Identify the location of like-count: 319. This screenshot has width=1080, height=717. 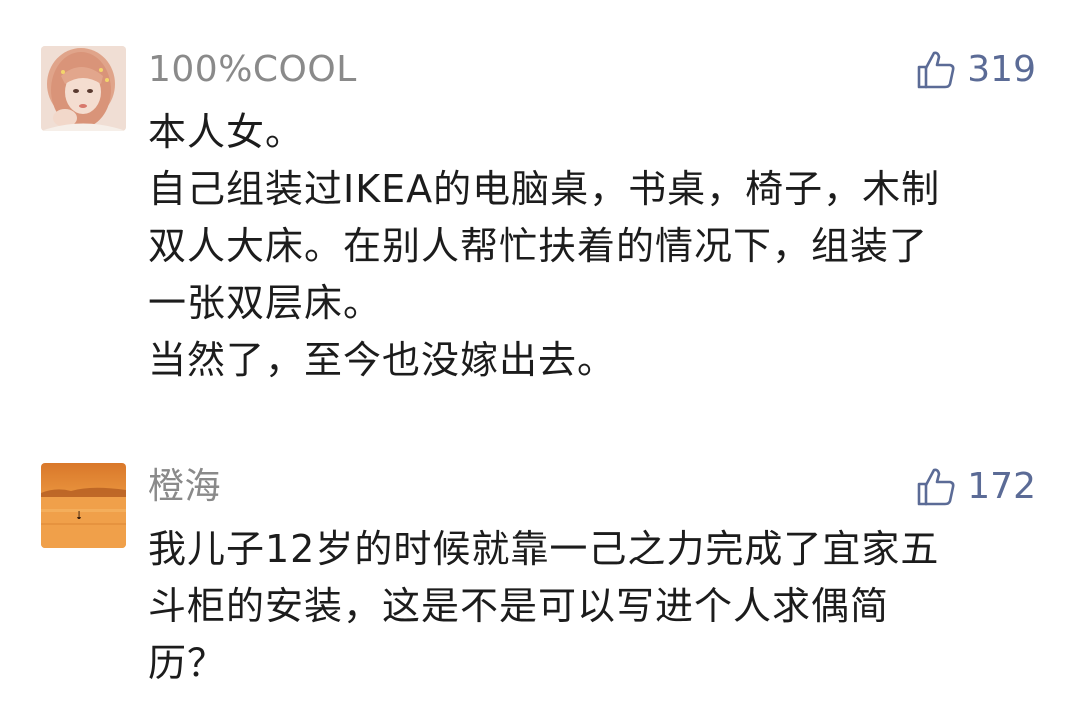
(1001, 69).